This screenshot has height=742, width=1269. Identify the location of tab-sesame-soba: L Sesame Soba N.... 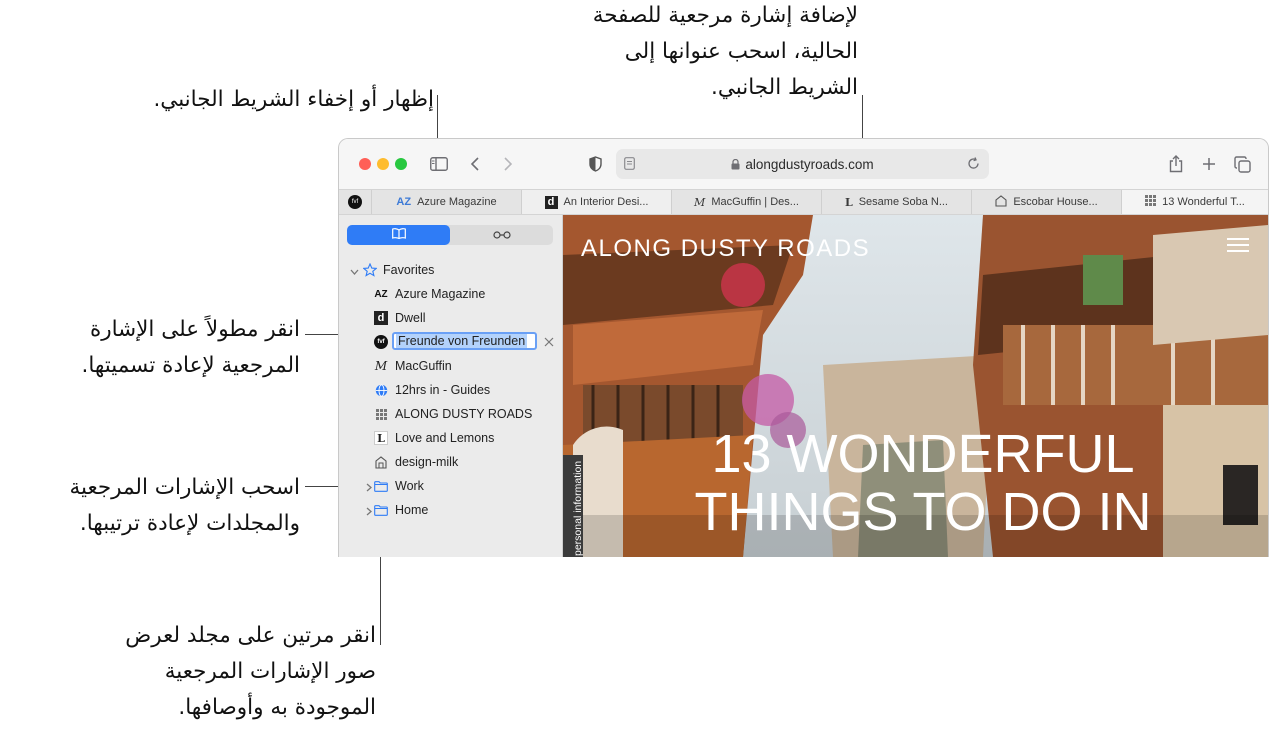
(896, 202).